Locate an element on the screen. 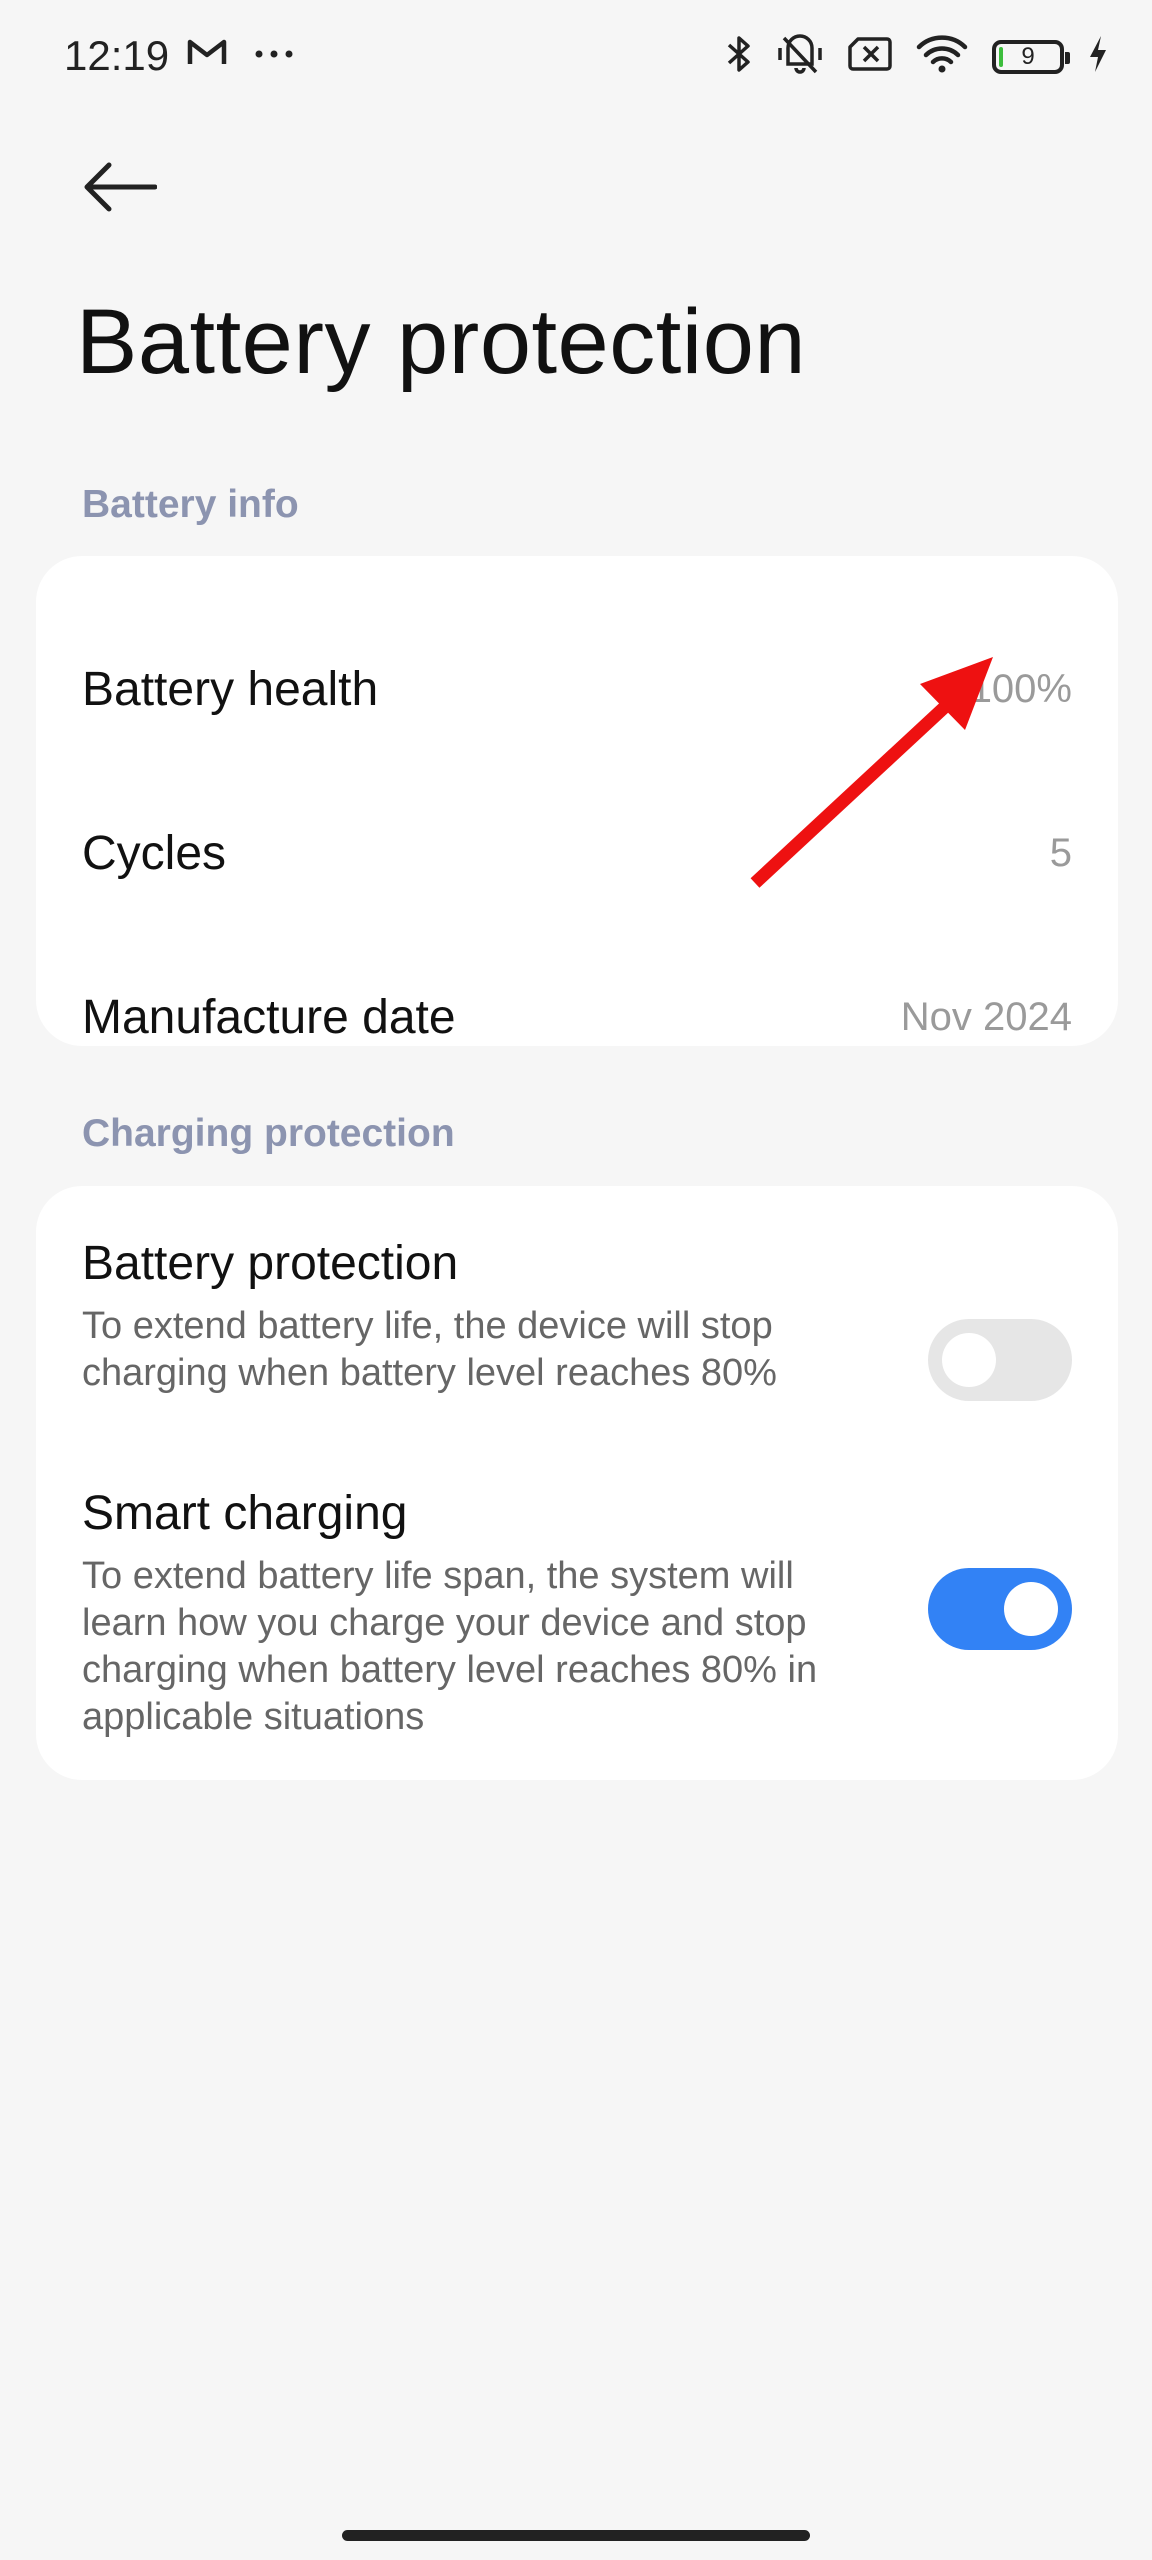 Image resolution: width=1152 pixels, height=2560 pixels. section-label-battery-info: Battery info is located at coordinates (190, 504).